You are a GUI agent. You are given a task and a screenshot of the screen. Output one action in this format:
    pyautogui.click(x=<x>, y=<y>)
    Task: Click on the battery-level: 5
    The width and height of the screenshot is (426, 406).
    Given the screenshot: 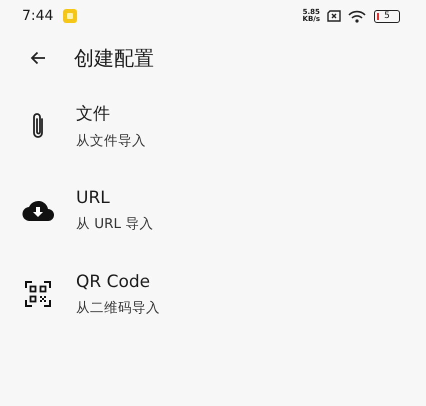 What is the action you would take?
    pyautogui.click(x=387, y=16)
    